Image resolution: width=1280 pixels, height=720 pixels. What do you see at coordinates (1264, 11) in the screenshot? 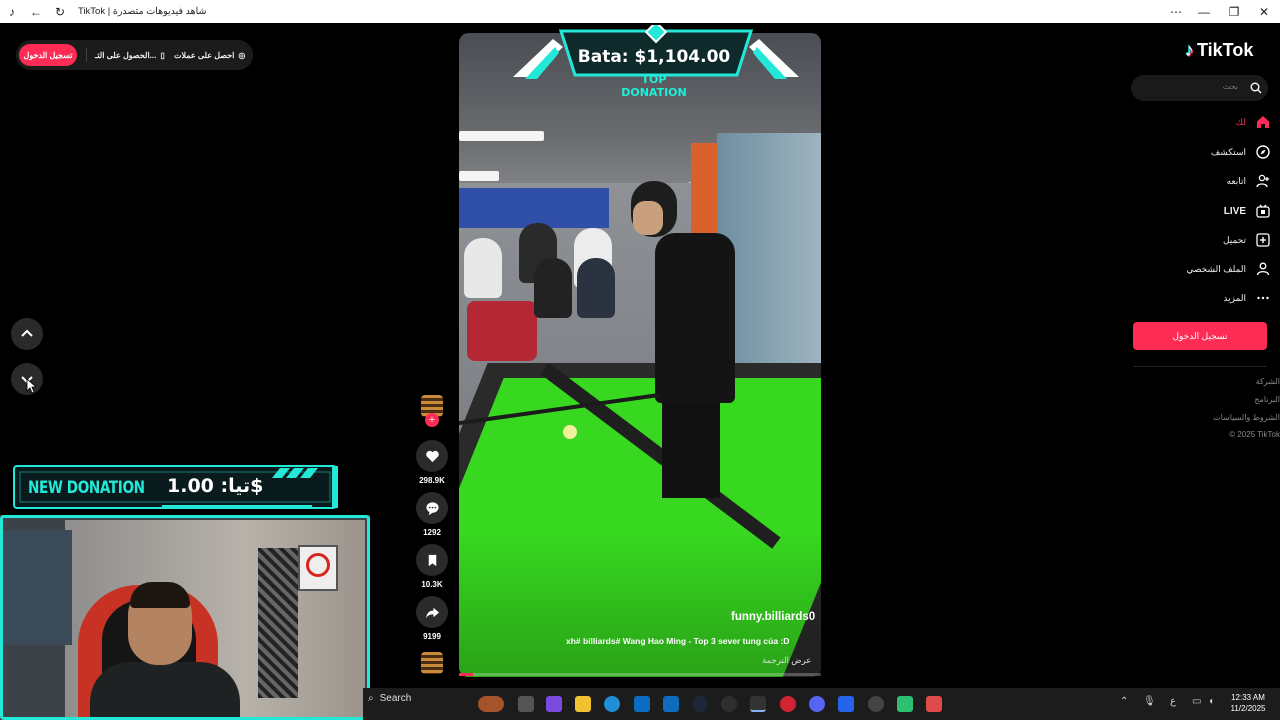
I see `window-close-button: ✕` at bounding box center [1264, 11].